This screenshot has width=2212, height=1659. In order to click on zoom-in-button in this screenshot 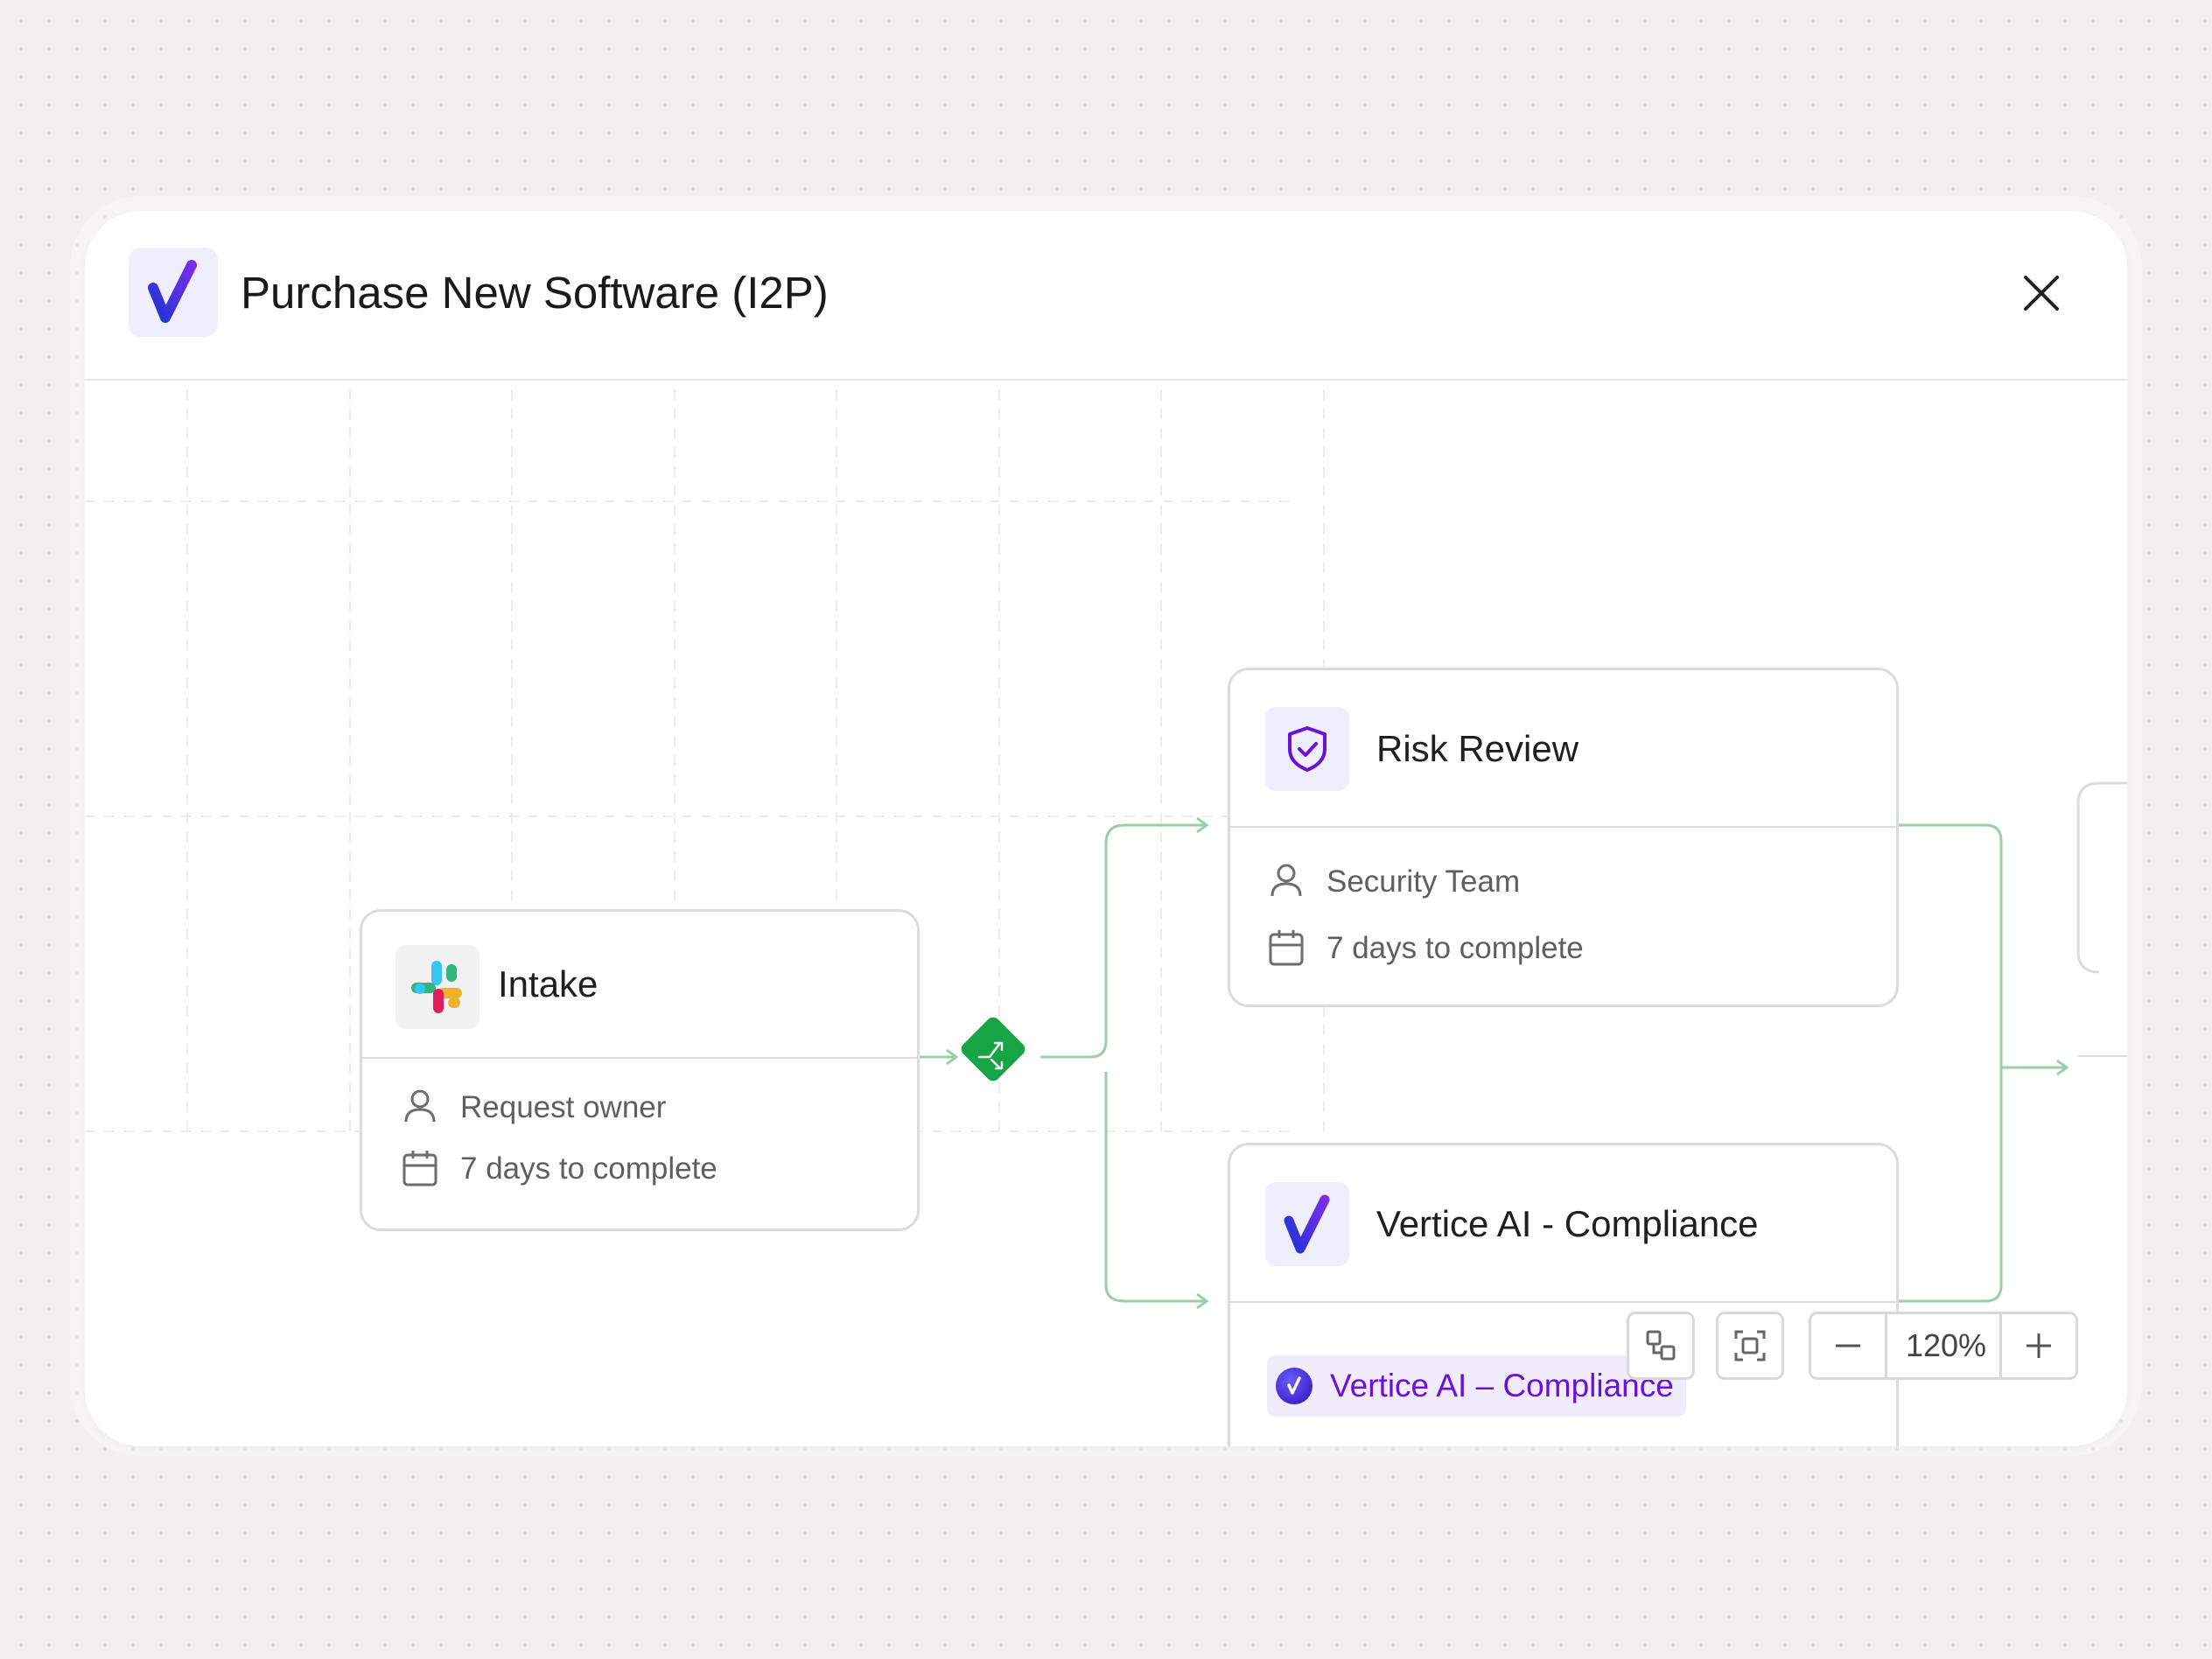, I will do `click(2037, 1345)`.